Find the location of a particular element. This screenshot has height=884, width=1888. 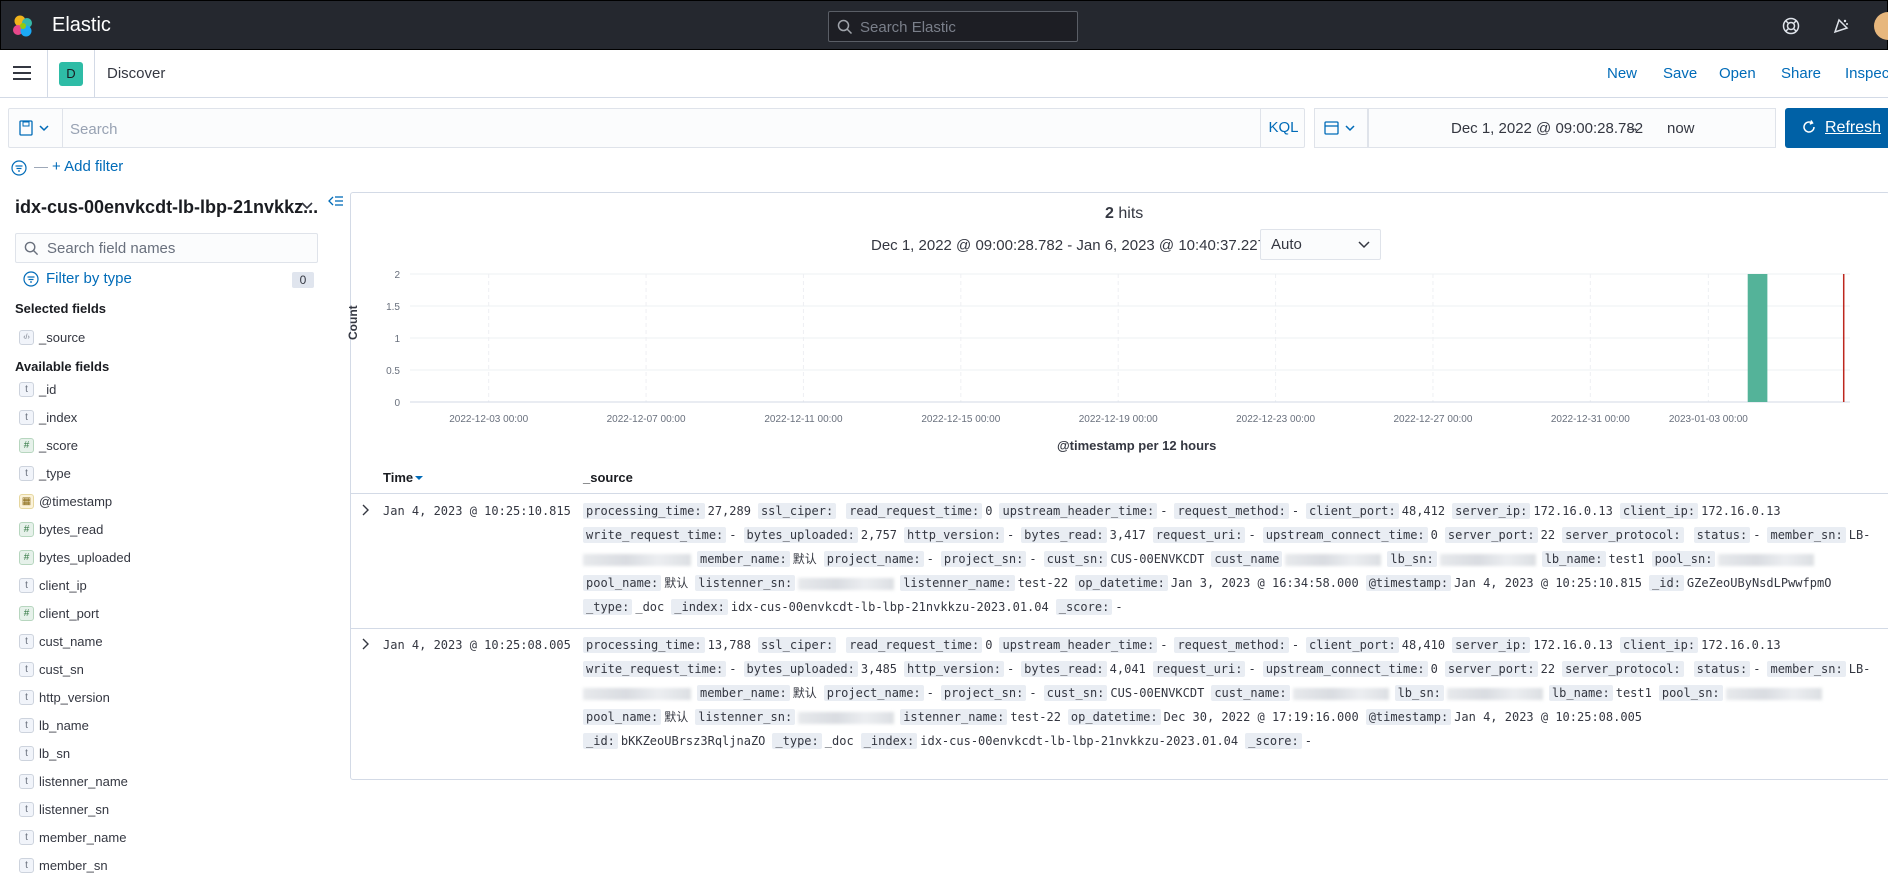

add-filter-button: + Add filter is located at coordinates (87, 166).